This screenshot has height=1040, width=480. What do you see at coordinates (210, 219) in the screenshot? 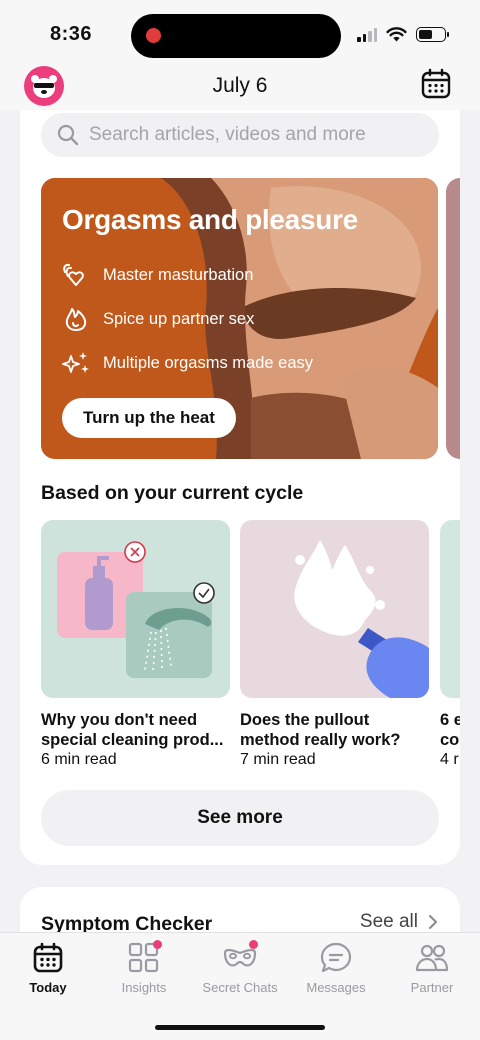
I see `promo-title: Orgasms and pleasure` at bounding box center [210, 219].